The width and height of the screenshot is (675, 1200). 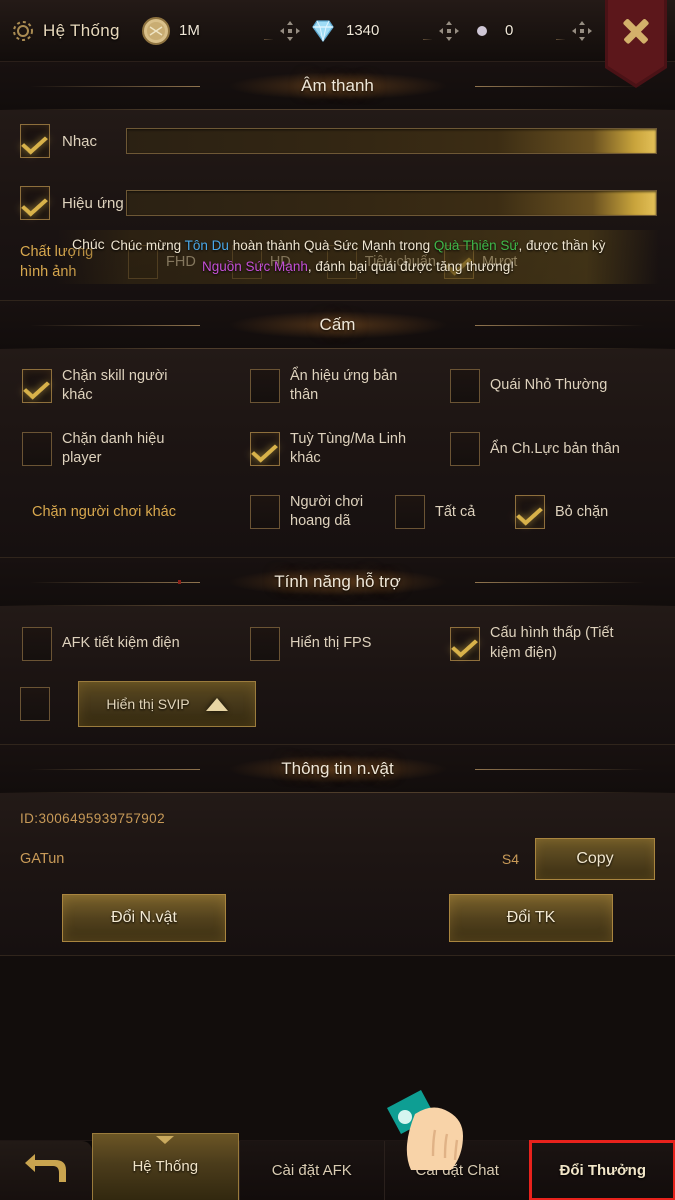 I want to click on pet-spirit-label: Tuỳ Tùng/Ma Linh khác, so click(x=348, y=448).